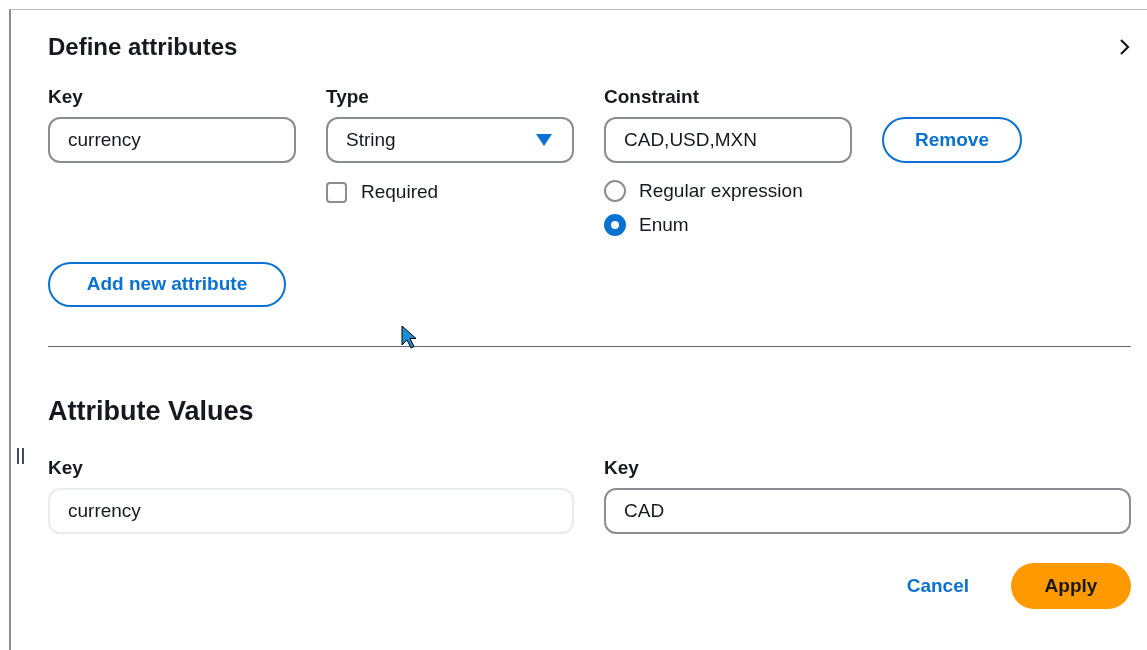 The height and width of the screenshot is (650, 1147). What do you see at coordinates (143, 47) in the screenshot?
I see `section-title: Define attributes` at bounding box center [143, 47].